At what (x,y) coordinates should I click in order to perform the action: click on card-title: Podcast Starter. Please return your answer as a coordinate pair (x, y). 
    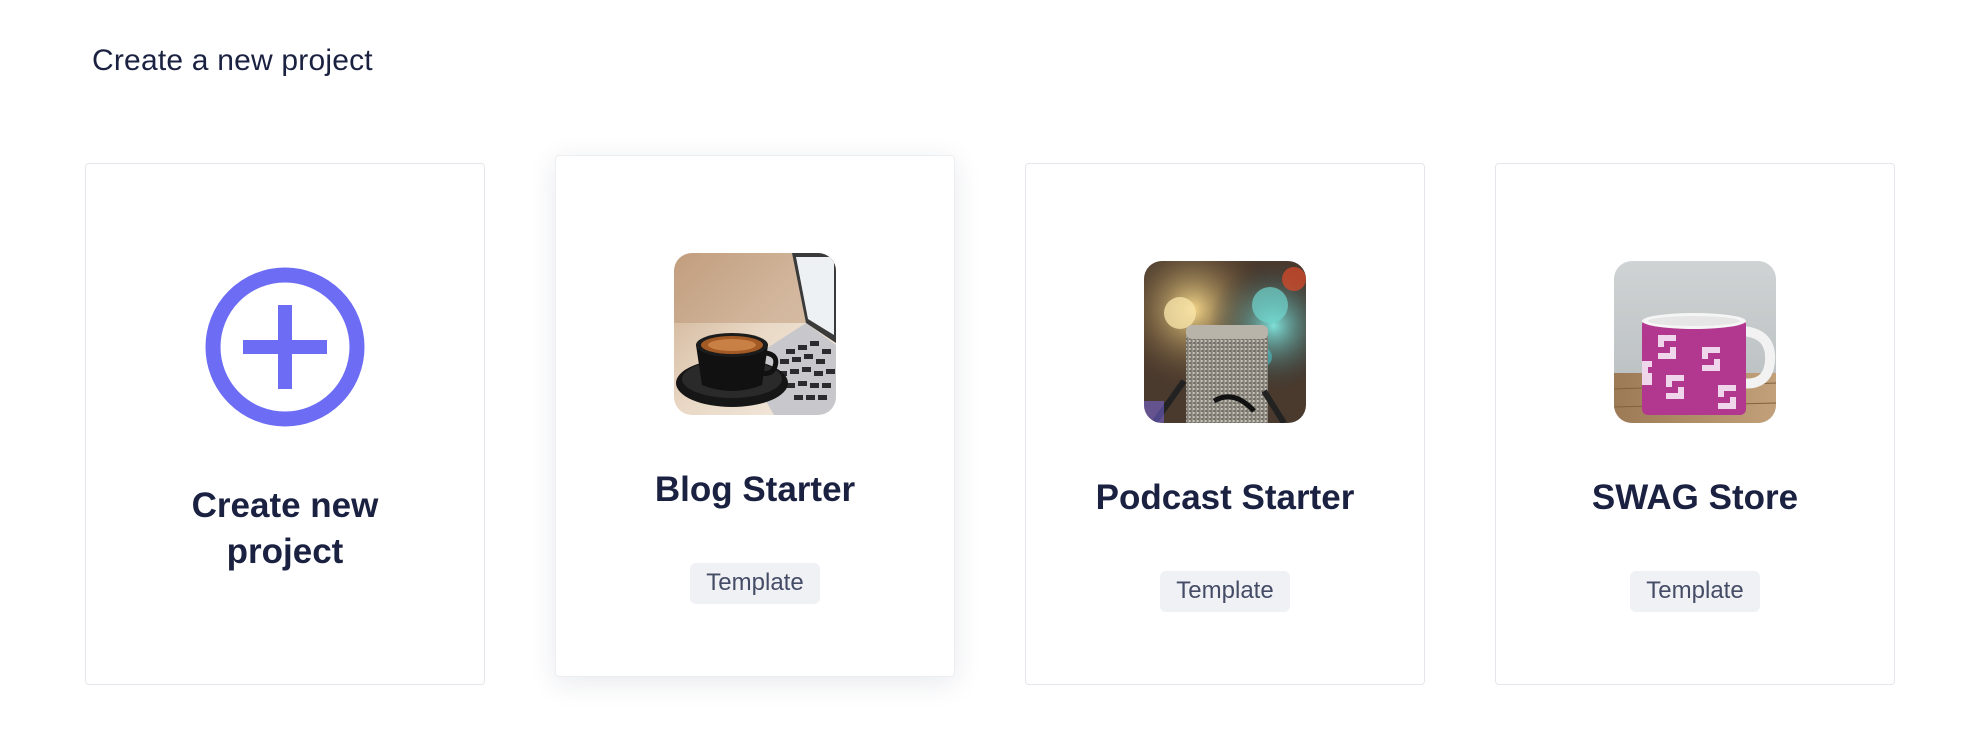
    Looking at the image, I should click on (1225, 497).